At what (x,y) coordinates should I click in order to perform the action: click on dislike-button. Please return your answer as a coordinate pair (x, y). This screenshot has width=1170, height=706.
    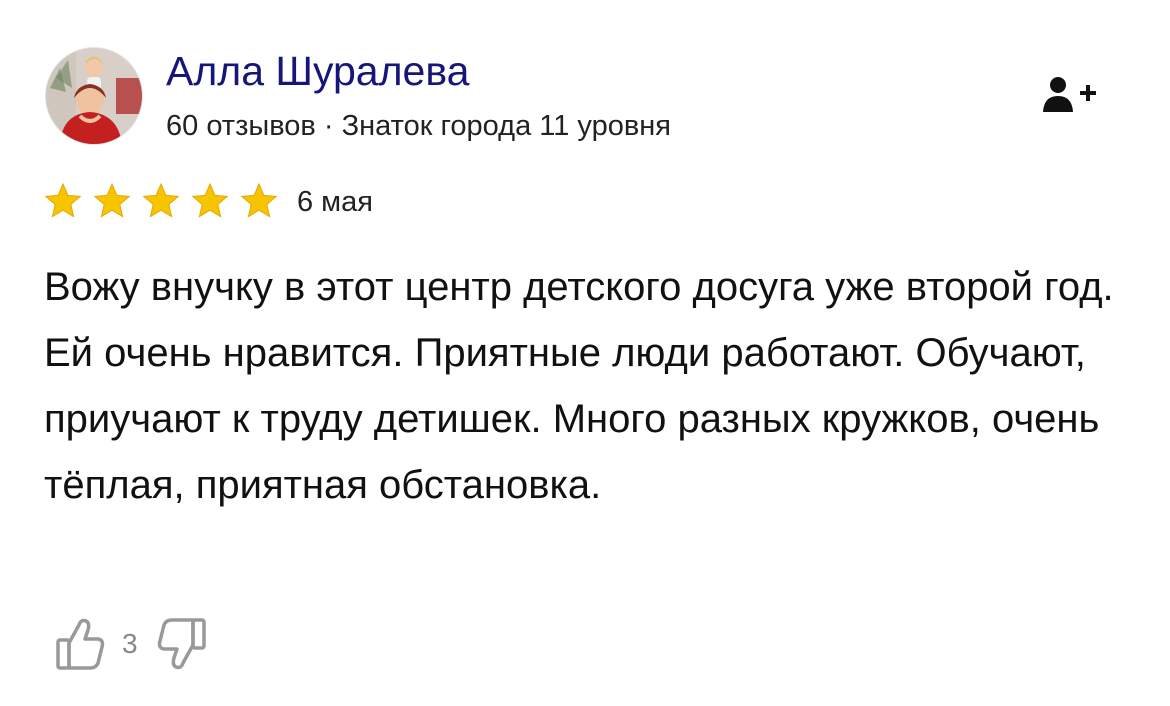
    Looking at the image, I should click on (182, 644).